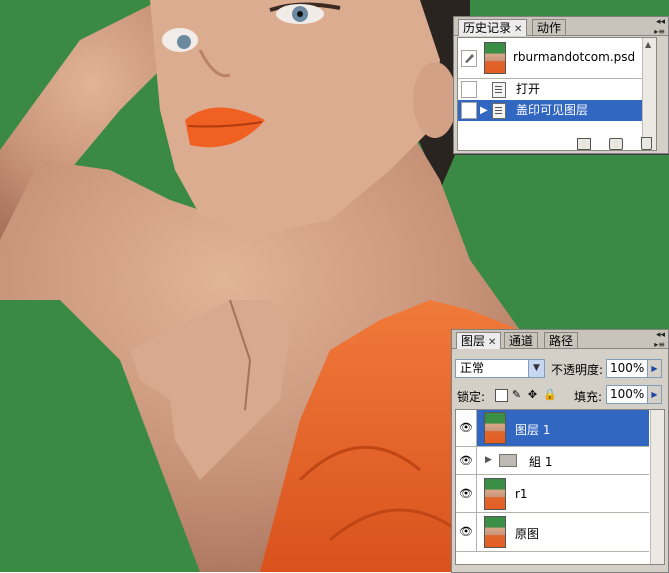 Image resolution: width=669 pixels, height=573 pixels. I want to click on tab-layers: 图层 ✕, so click(479, 340).